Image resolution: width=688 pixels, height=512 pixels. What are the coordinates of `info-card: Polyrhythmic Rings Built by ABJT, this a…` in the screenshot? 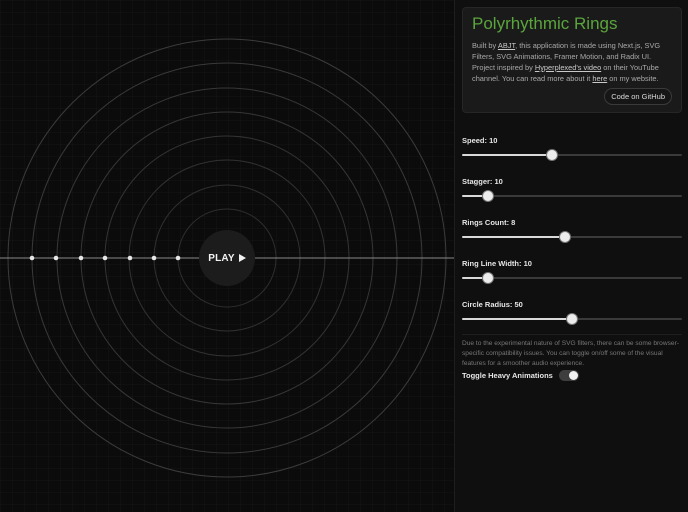 It's located at (572, 60).